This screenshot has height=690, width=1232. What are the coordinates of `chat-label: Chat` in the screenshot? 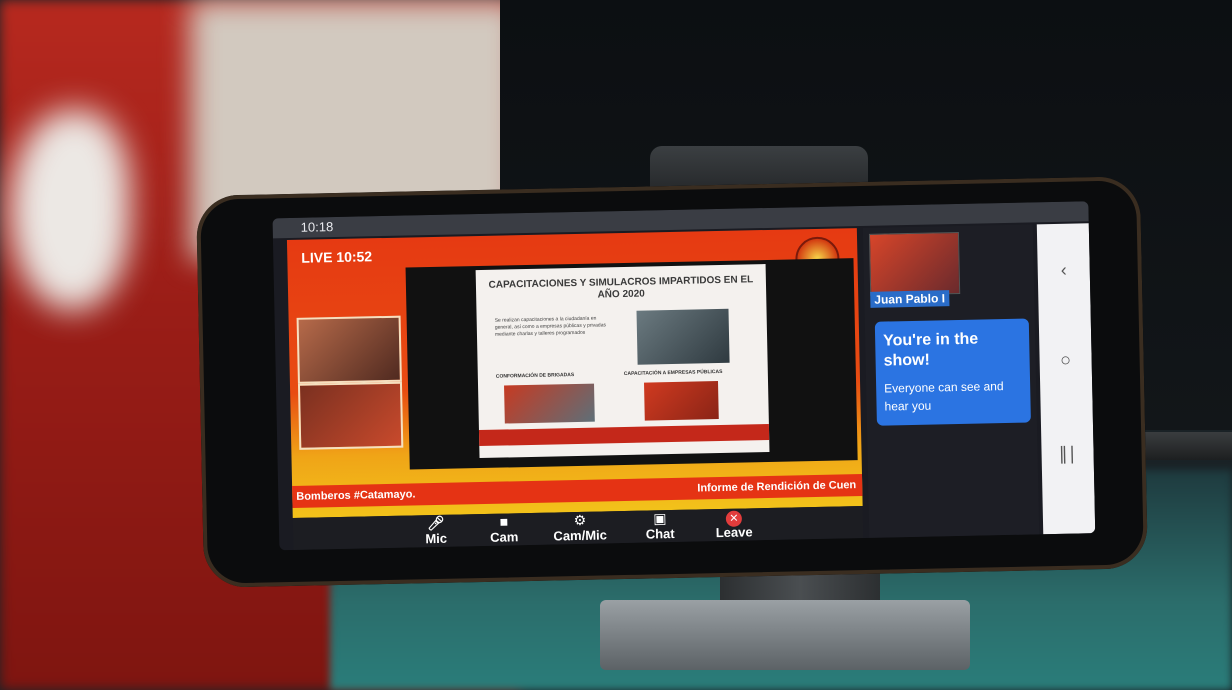 It's located at (660, 533).